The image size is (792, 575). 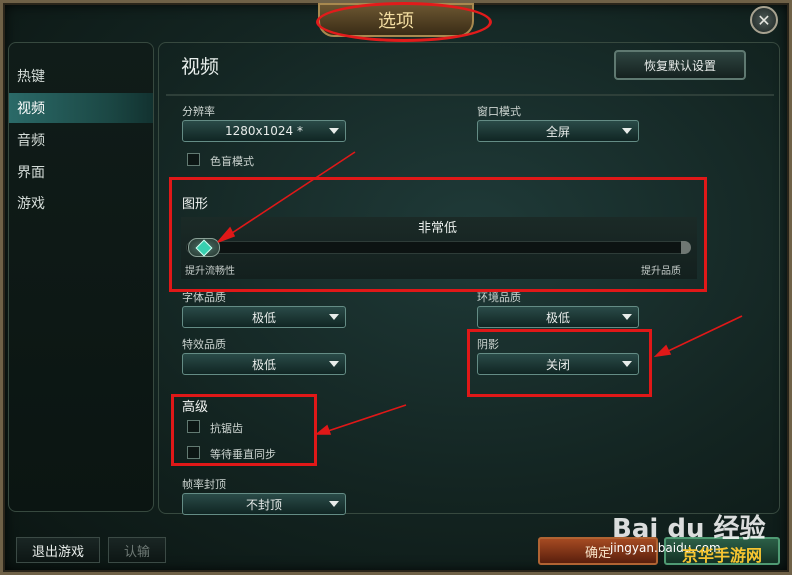 I want to click on sidebar-item-label: 视频, so click(x=31, y=109).